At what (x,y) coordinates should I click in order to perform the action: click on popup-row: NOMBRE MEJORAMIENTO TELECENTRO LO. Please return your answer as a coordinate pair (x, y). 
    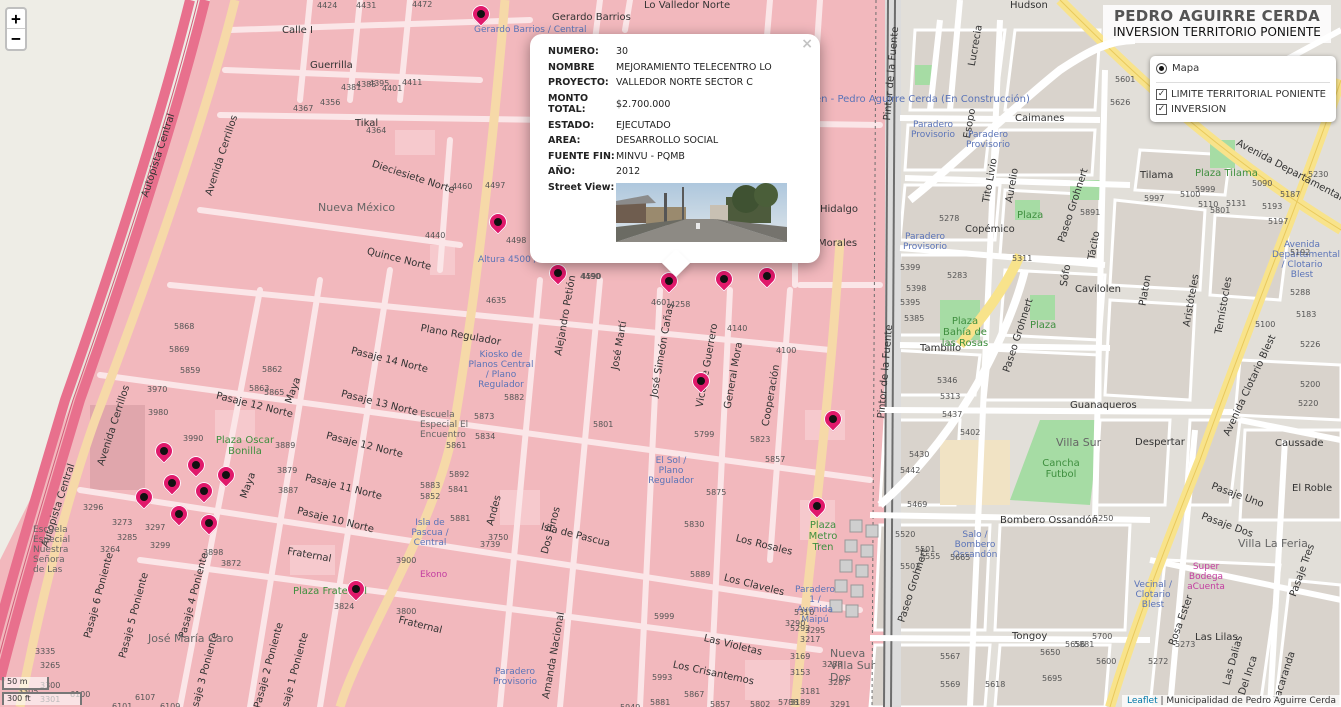
    Looking at the image, I should click on (667, 70).